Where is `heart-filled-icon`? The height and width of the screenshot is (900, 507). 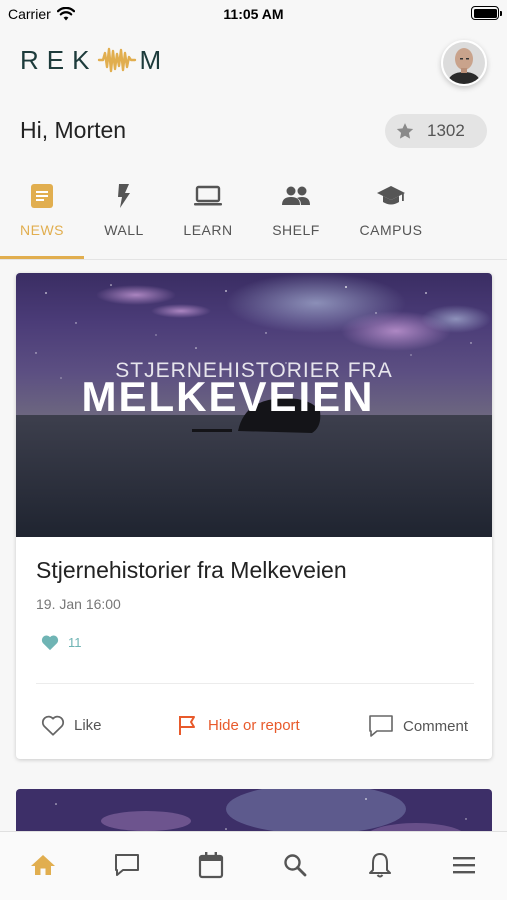
heart-filled-icon is located at coordinates (50, 643).